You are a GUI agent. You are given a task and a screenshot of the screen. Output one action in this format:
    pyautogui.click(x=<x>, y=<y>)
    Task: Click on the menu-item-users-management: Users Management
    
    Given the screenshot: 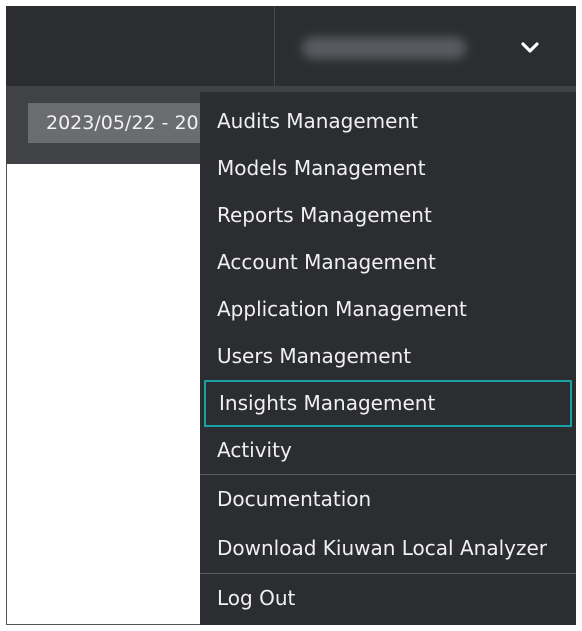 What is the action you would take?
    pyautogui.click(x=388, y=356)
    